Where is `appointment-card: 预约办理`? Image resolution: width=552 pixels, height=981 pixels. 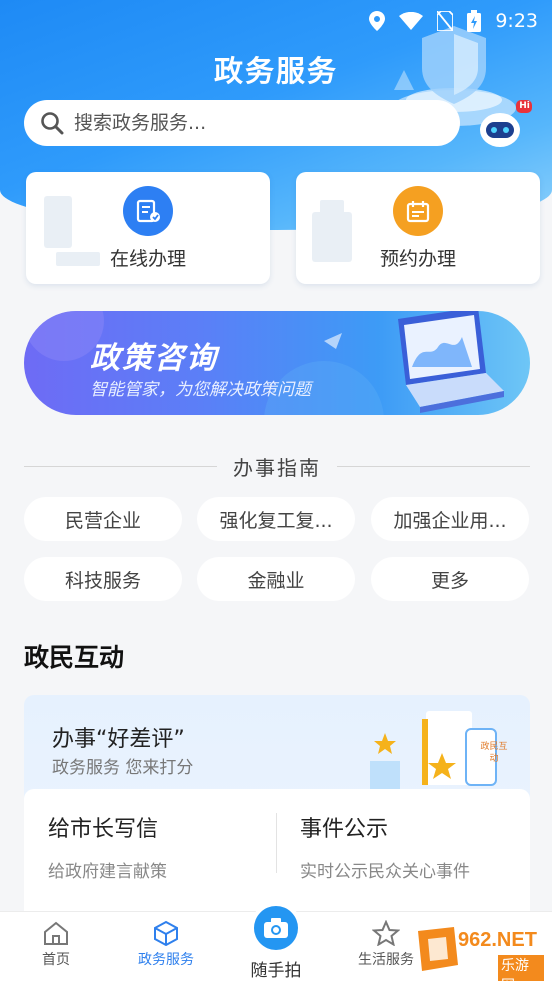
appointment-card: 预约办理 is located at coordinates (418, 228).